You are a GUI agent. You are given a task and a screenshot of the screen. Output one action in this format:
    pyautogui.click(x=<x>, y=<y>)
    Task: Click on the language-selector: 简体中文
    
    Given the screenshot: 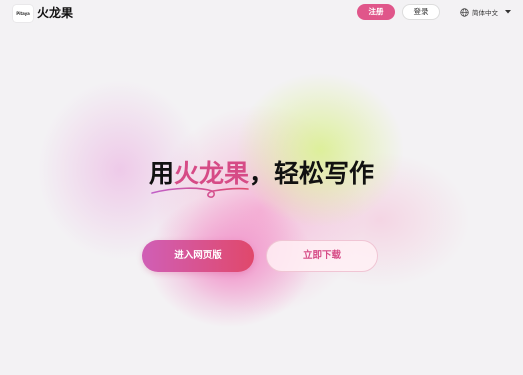 What is the action you would take?
    pyautogui.click(x=485, y=12)
    